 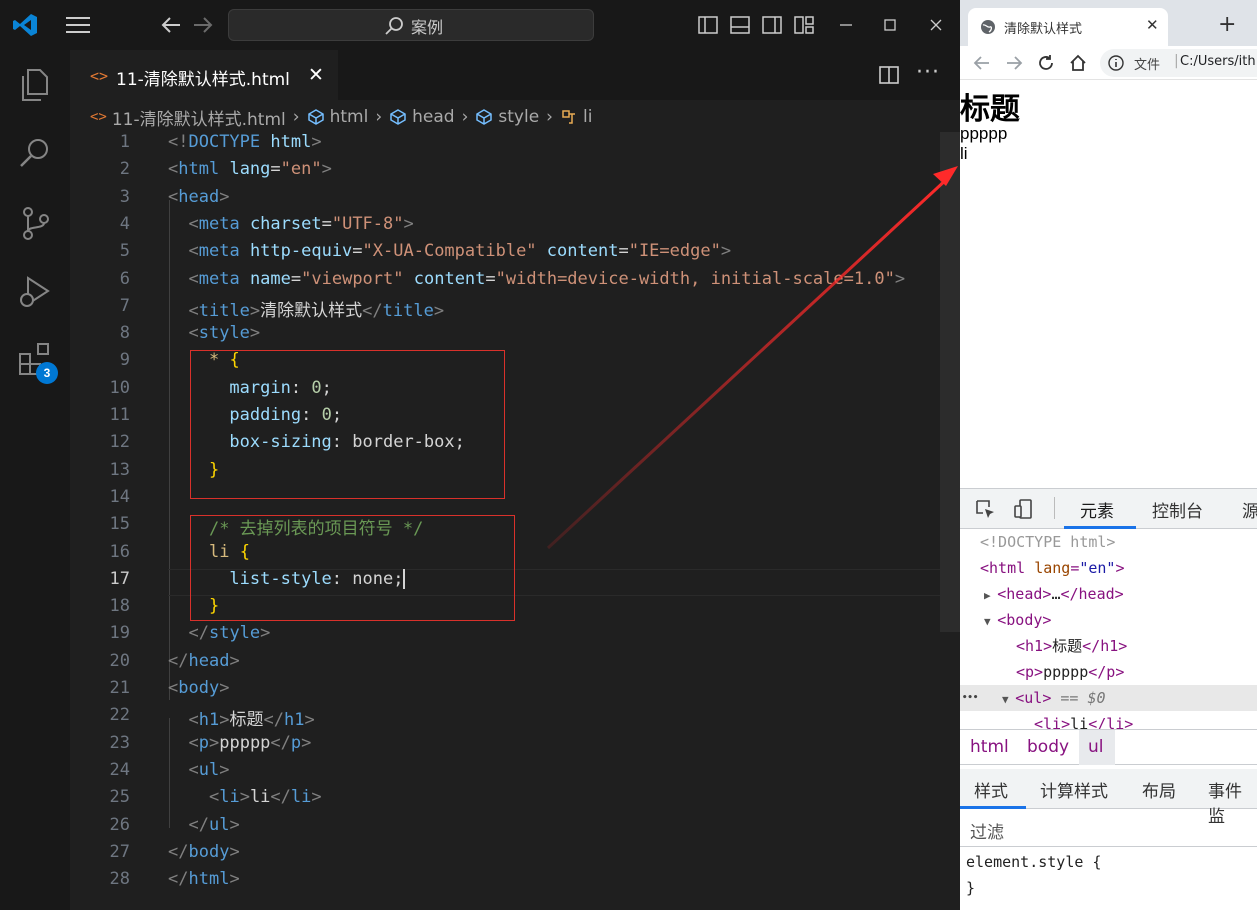 I want to click on browser-toolbar: 文件 | C:/Users/ith, so click(x=1108, y=63).